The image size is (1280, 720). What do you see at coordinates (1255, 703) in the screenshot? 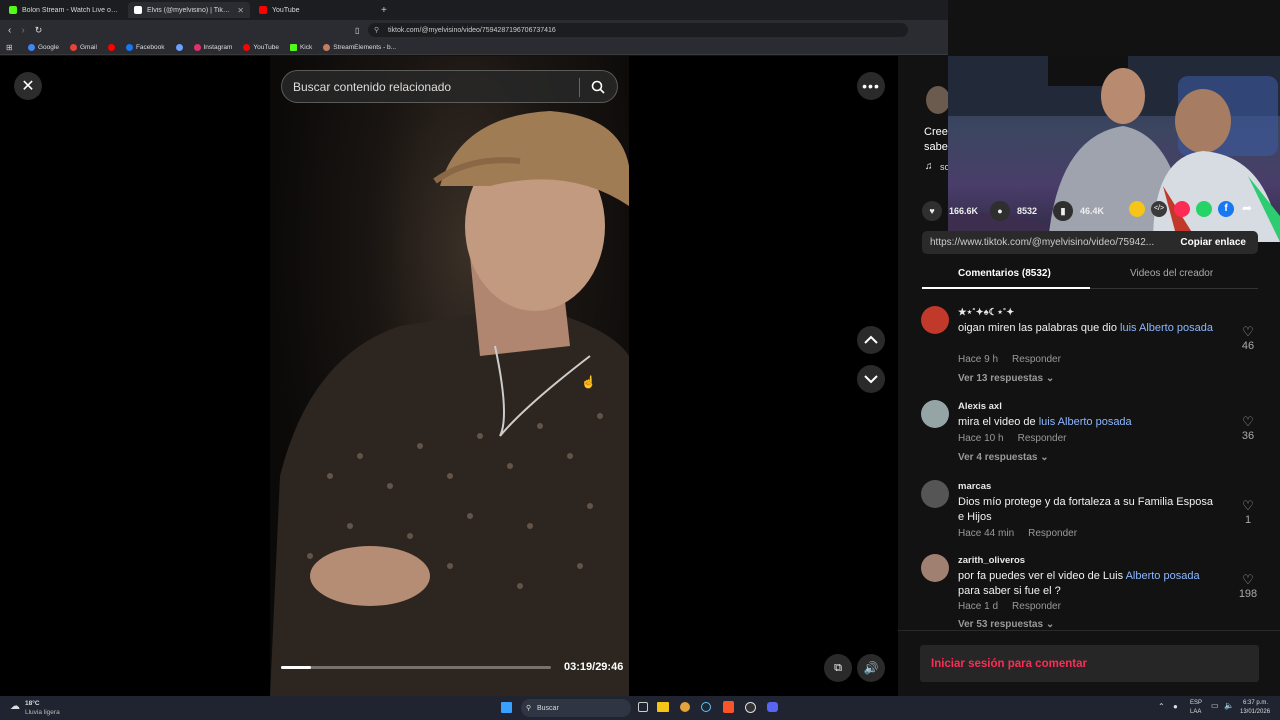
I see `clock-time: 6:37 p.m.` at bounding box center [1255, 703].